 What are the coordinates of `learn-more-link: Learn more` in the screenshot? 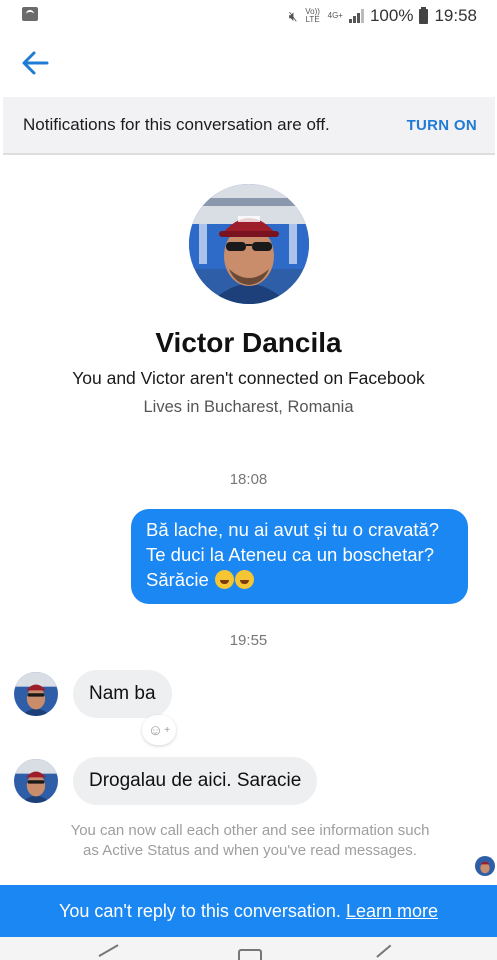 It's located at (392, 911).